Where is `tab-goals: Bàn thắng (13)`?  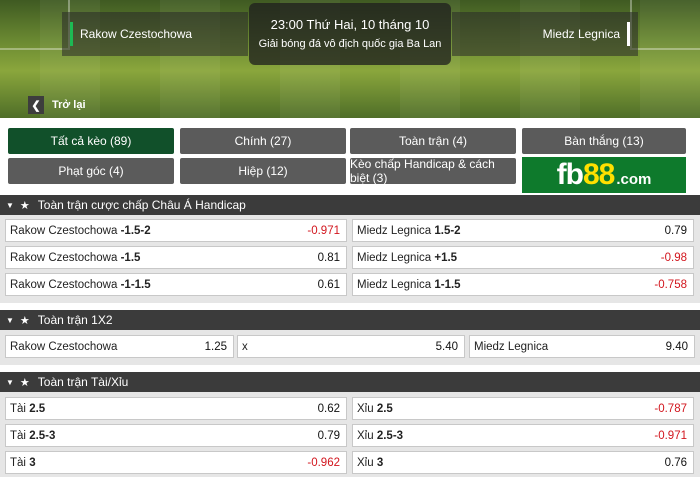
tab-goals: Bàn thắng (13) is located at coordinates (604, 141).